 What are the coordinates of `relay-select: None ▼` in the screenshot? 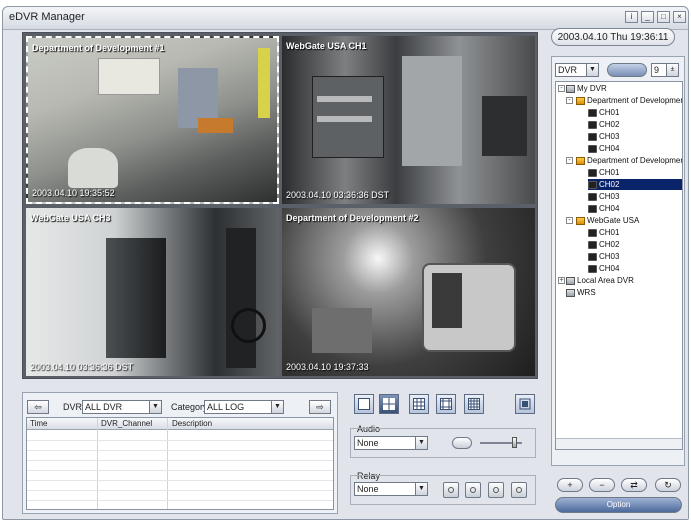 It's located at (391, 489).